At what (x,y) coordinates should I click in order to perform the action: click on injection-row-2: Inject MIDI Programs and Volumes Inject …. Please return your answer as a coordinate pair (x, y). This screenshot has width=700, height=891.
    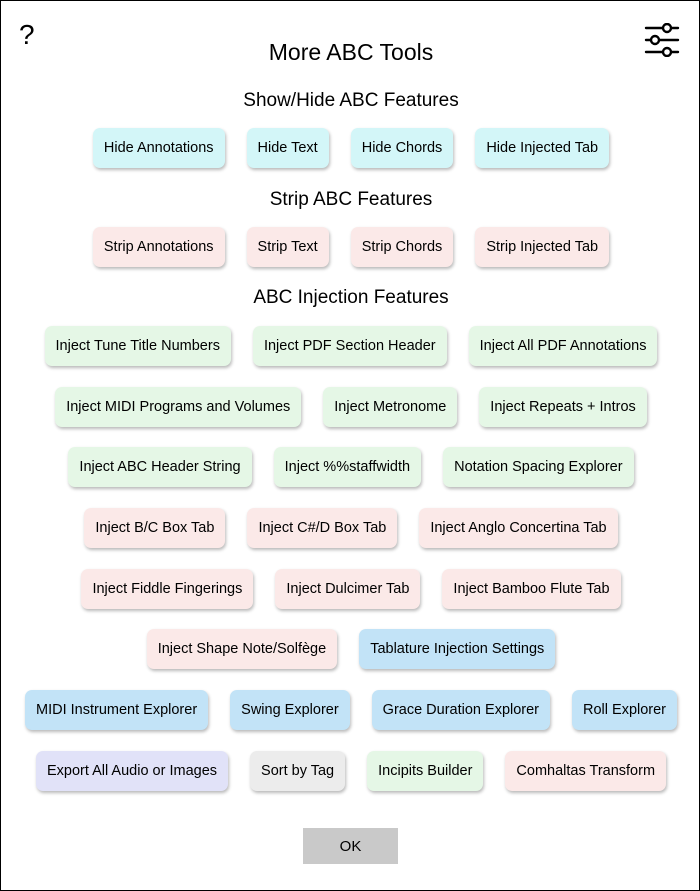
    Looking at the image, I should click on (350, 407).